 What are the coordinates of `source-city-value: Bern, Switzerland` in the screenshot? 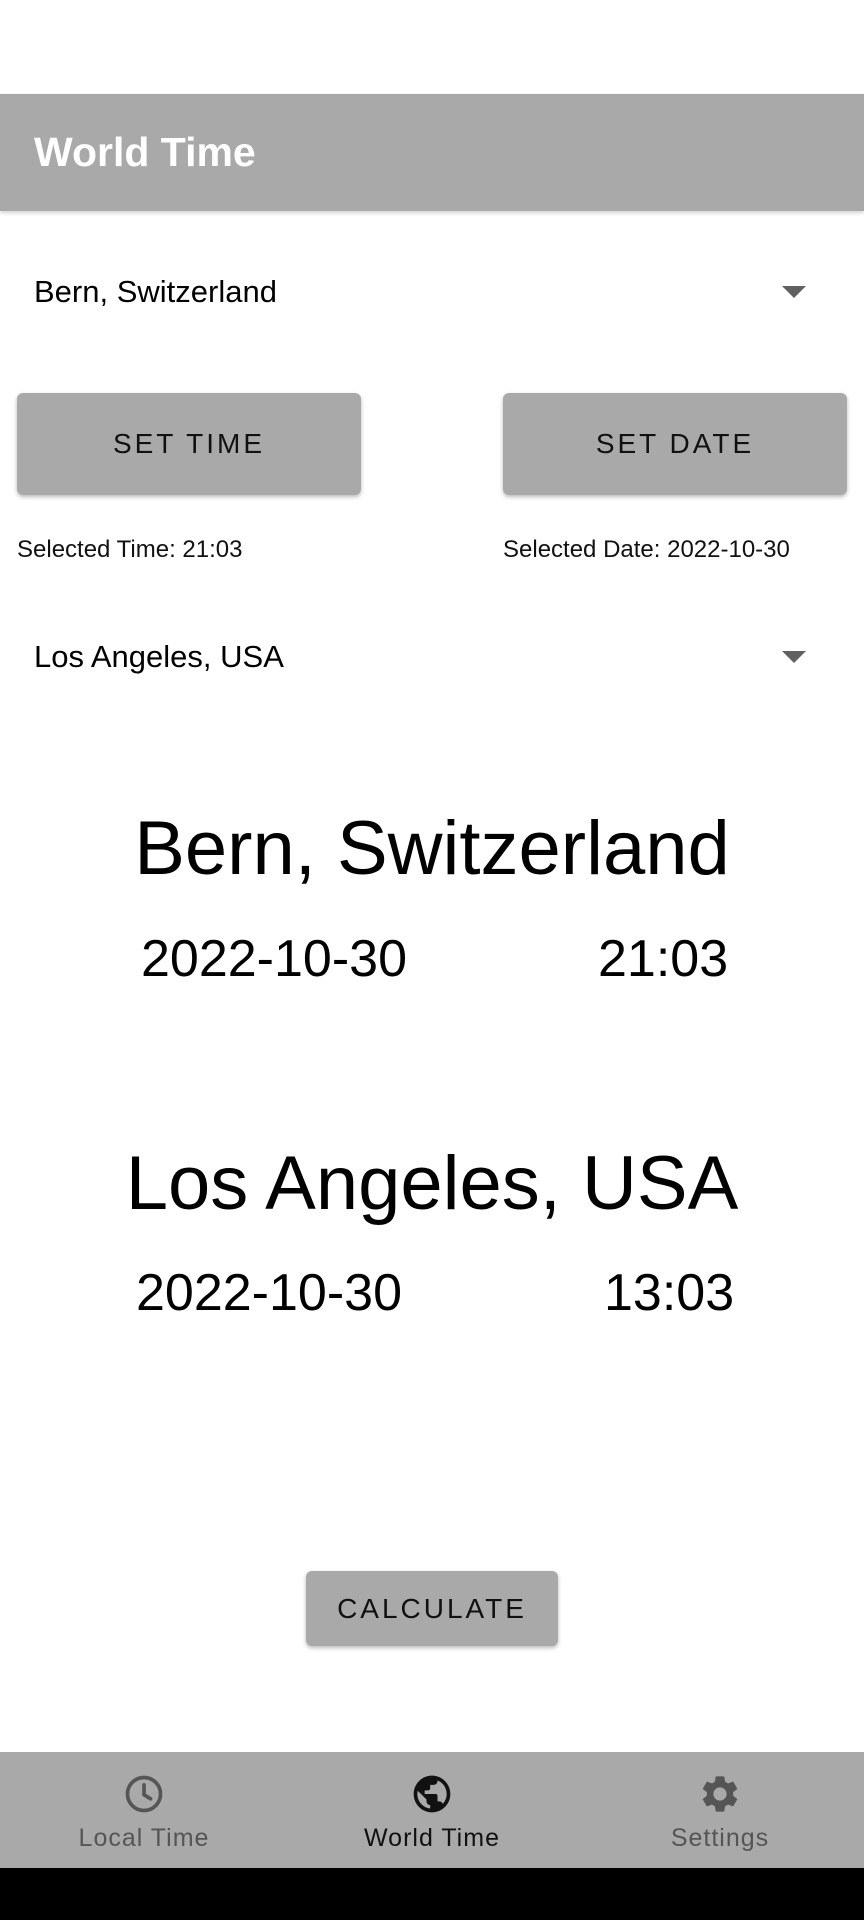 It's located at (155, 291).